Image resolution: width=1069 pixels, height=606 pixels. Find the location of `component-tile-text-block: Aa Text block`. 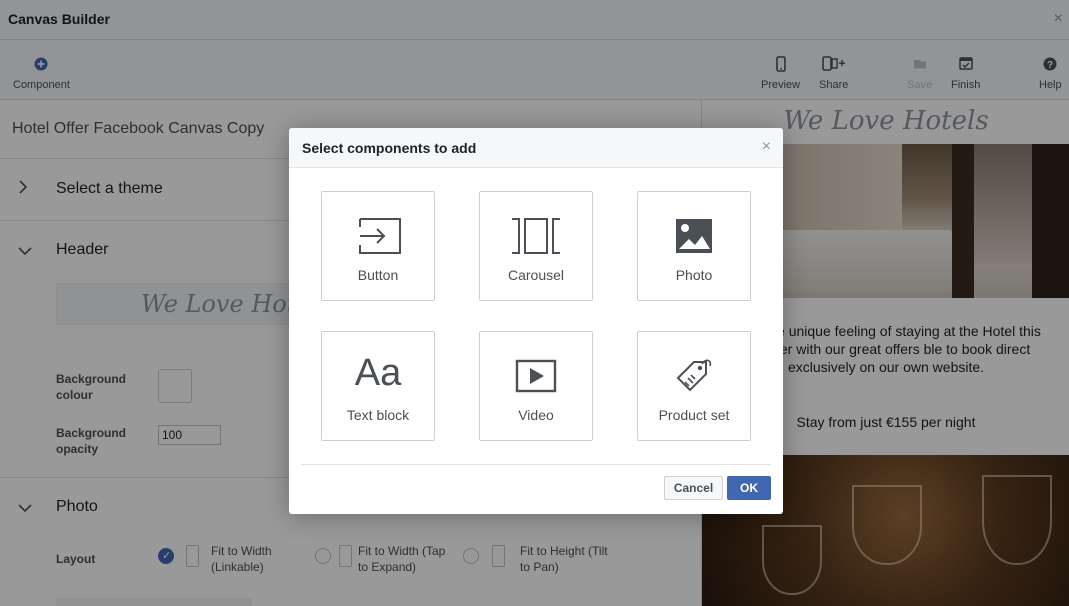

component-tile-text-block: Aa Text block is located at coordinates (378, 386).